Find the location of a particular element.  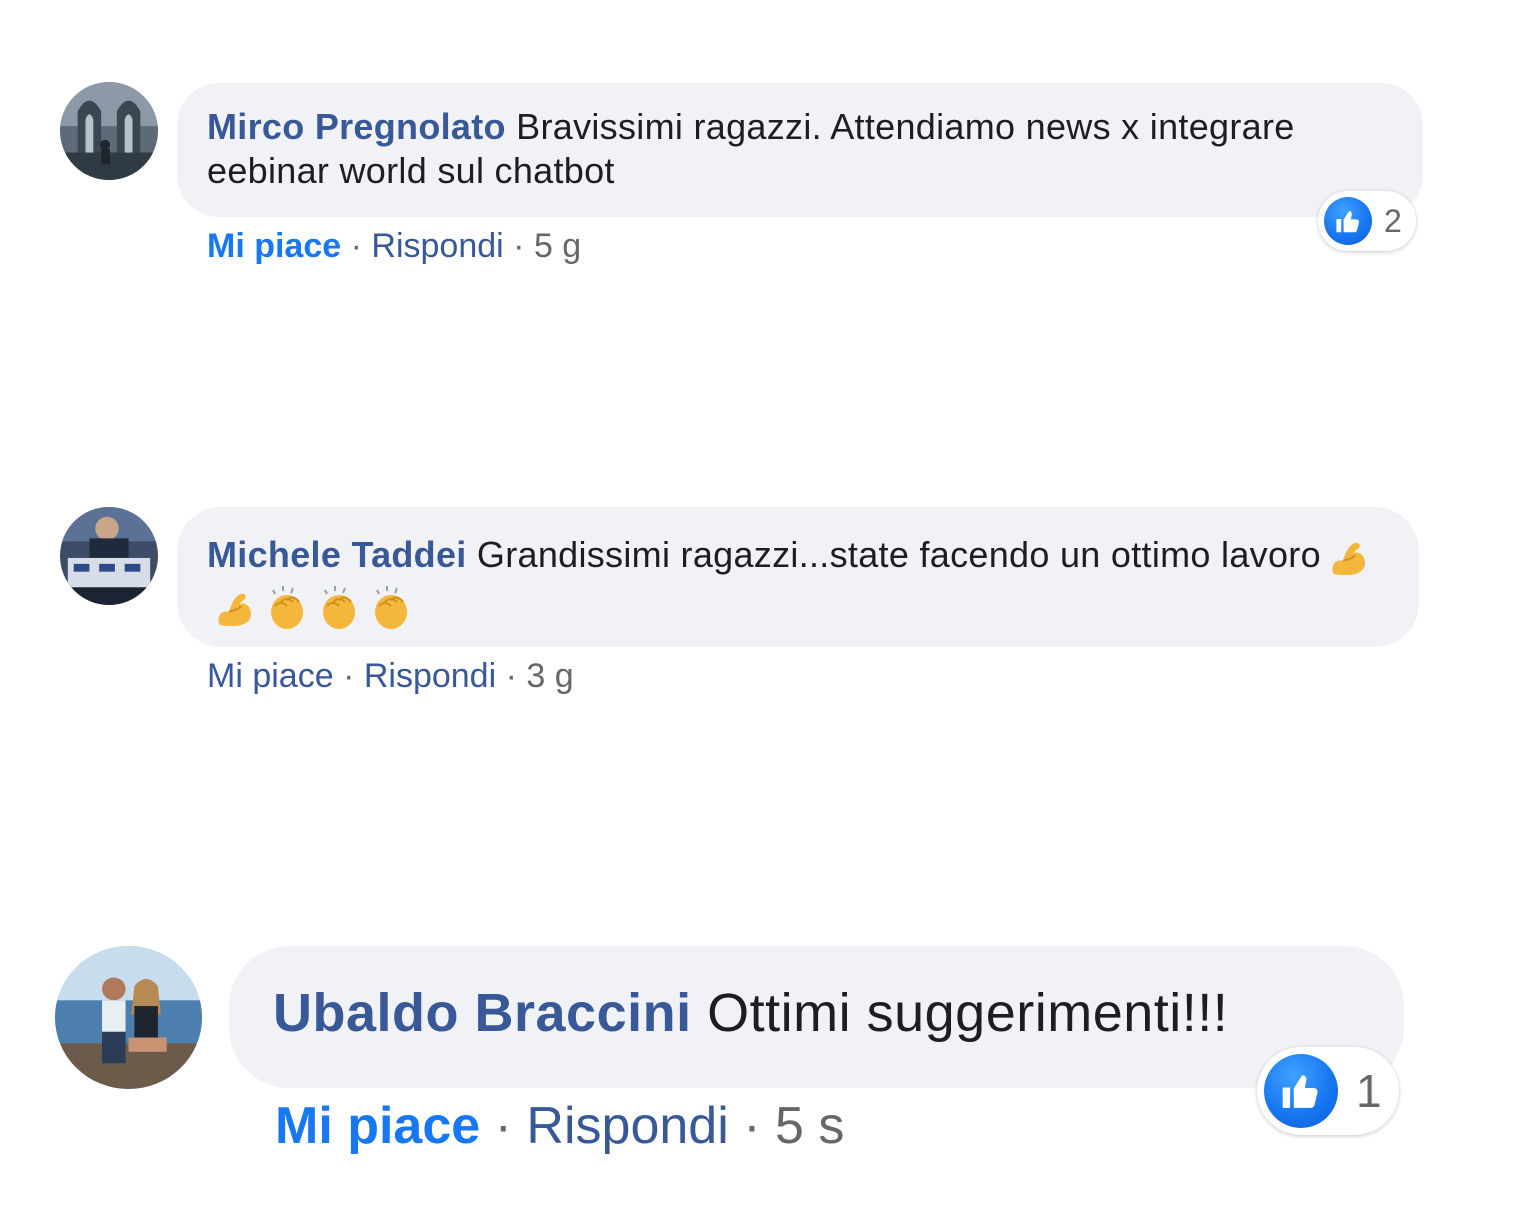

comment-timestamp: 5 g is located at coordinates (557, 246).